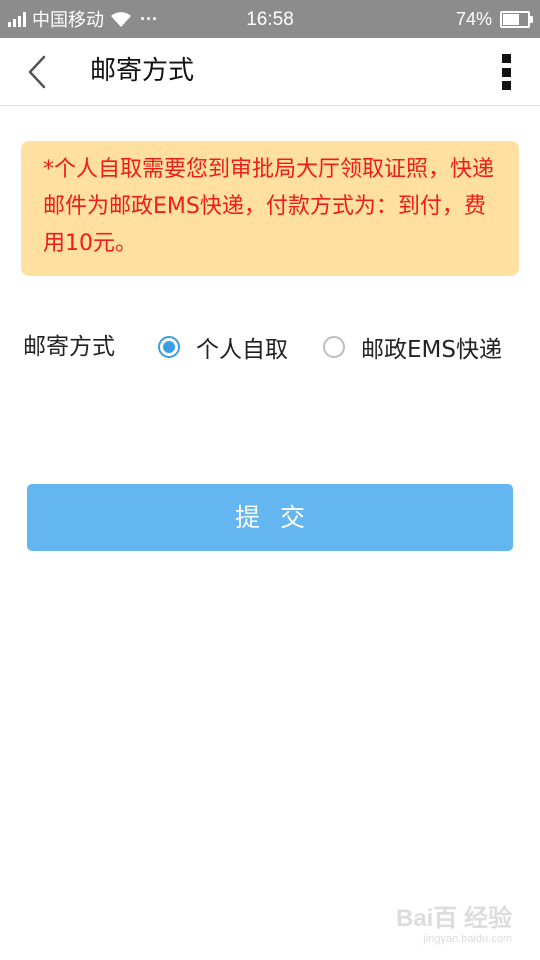 This screenshot has height=960, width=540. Describe the element at coordinates (431, 350) in the screenshot. I see `option-ems-express-label: 邮政EMS快递` at that location.